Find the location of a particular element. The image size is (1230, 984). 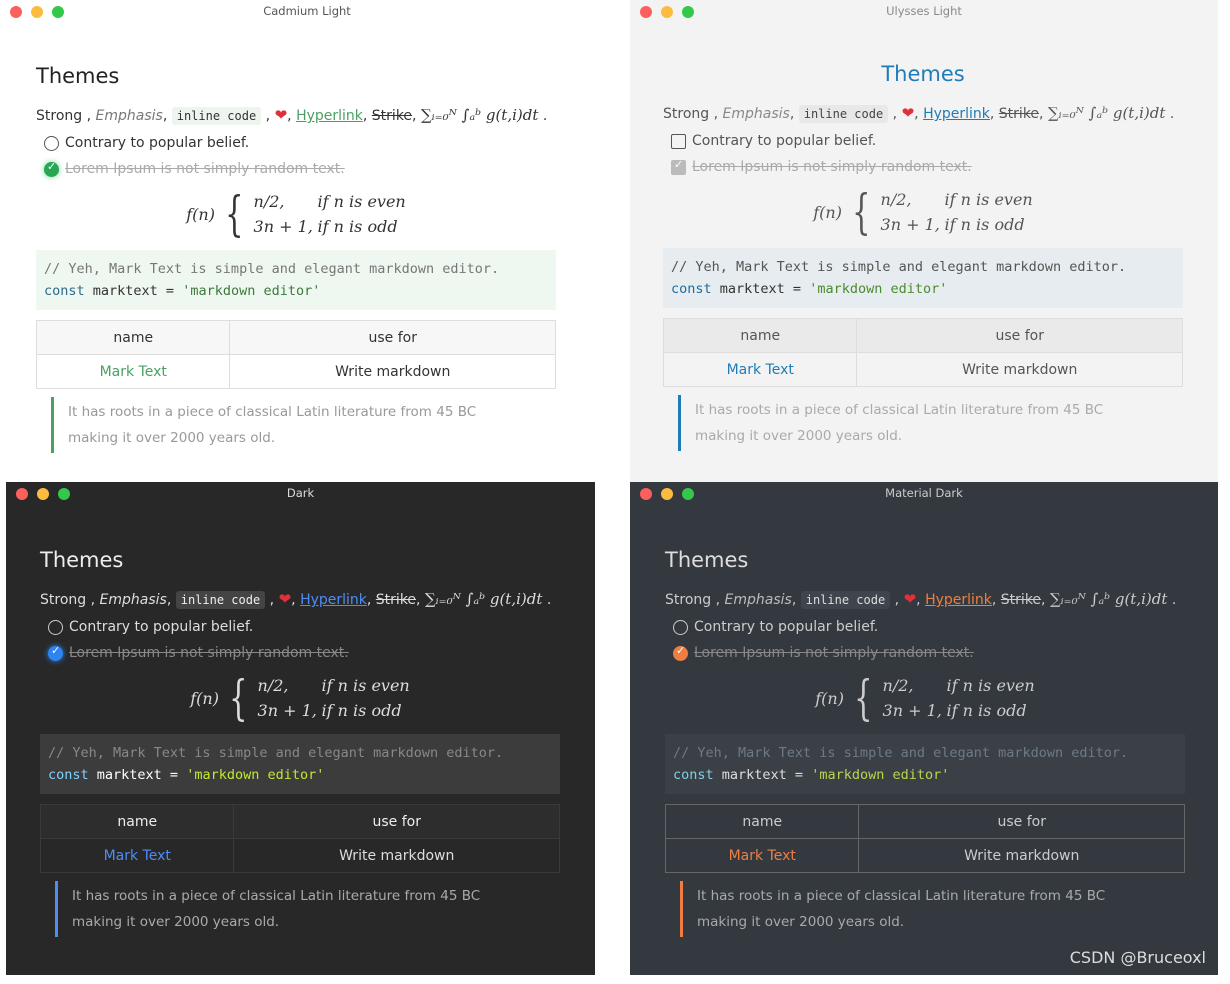

table-header-row: name use for is located at coordinates (924, 821).